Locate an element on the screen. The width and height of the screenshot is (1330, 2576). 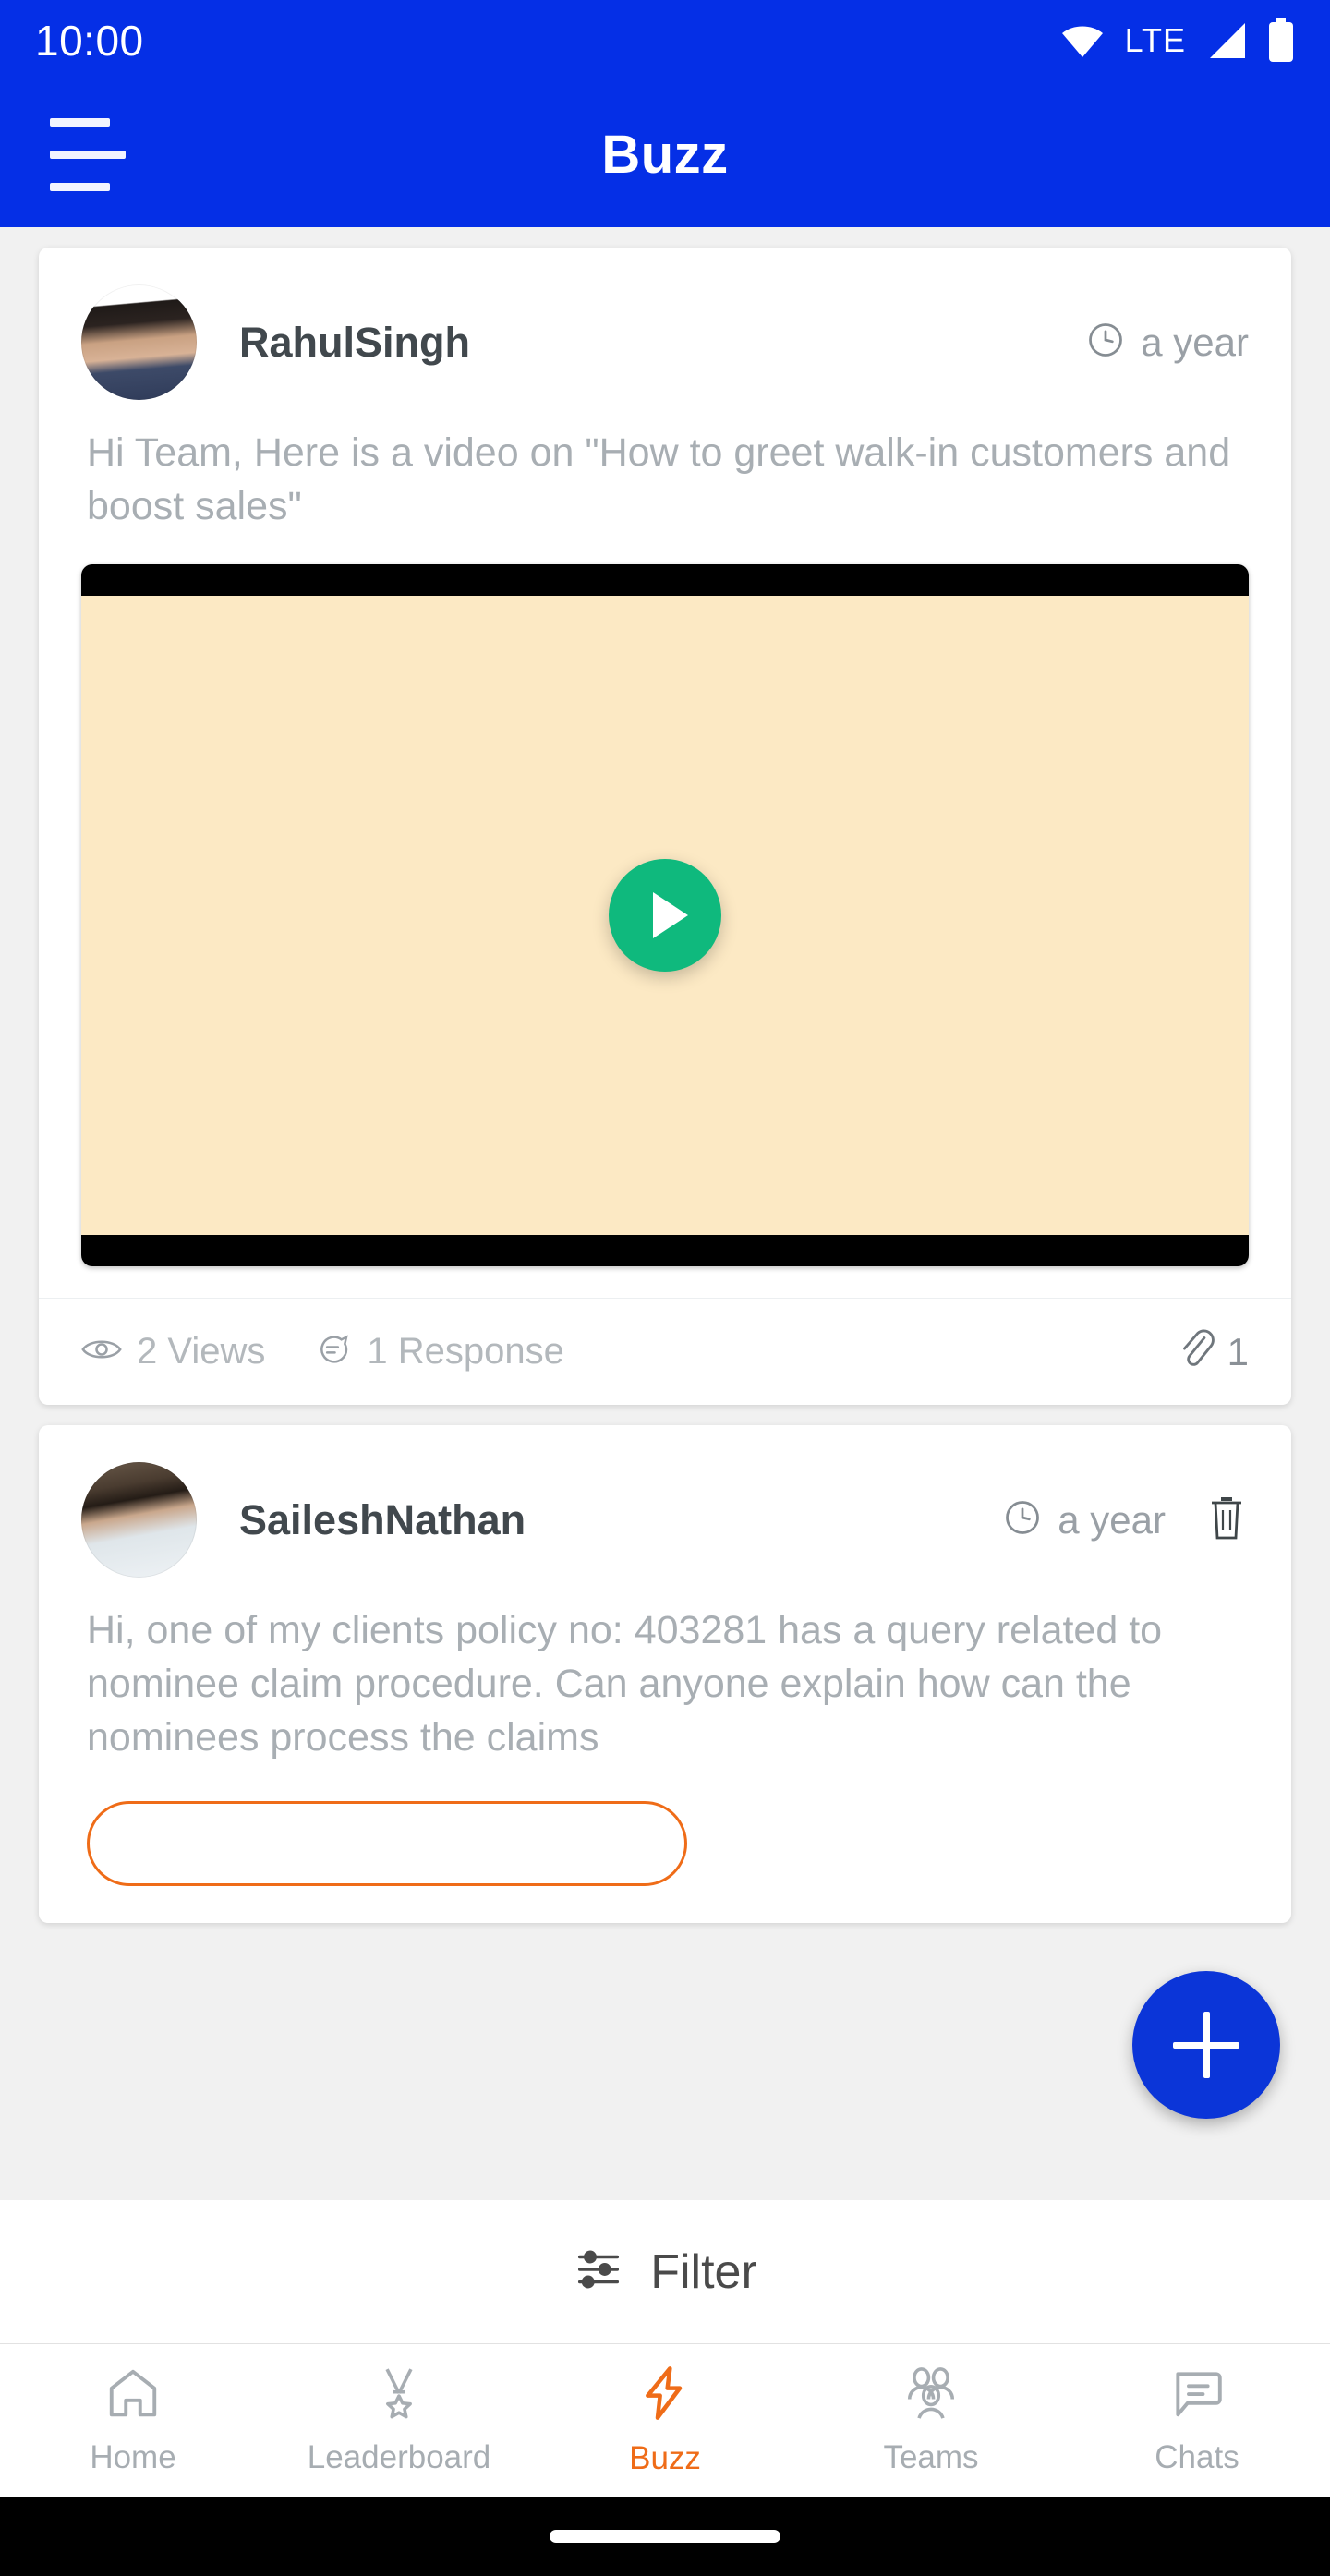
status-bar: 10:00 LTE is located at coordinates (665, 40).